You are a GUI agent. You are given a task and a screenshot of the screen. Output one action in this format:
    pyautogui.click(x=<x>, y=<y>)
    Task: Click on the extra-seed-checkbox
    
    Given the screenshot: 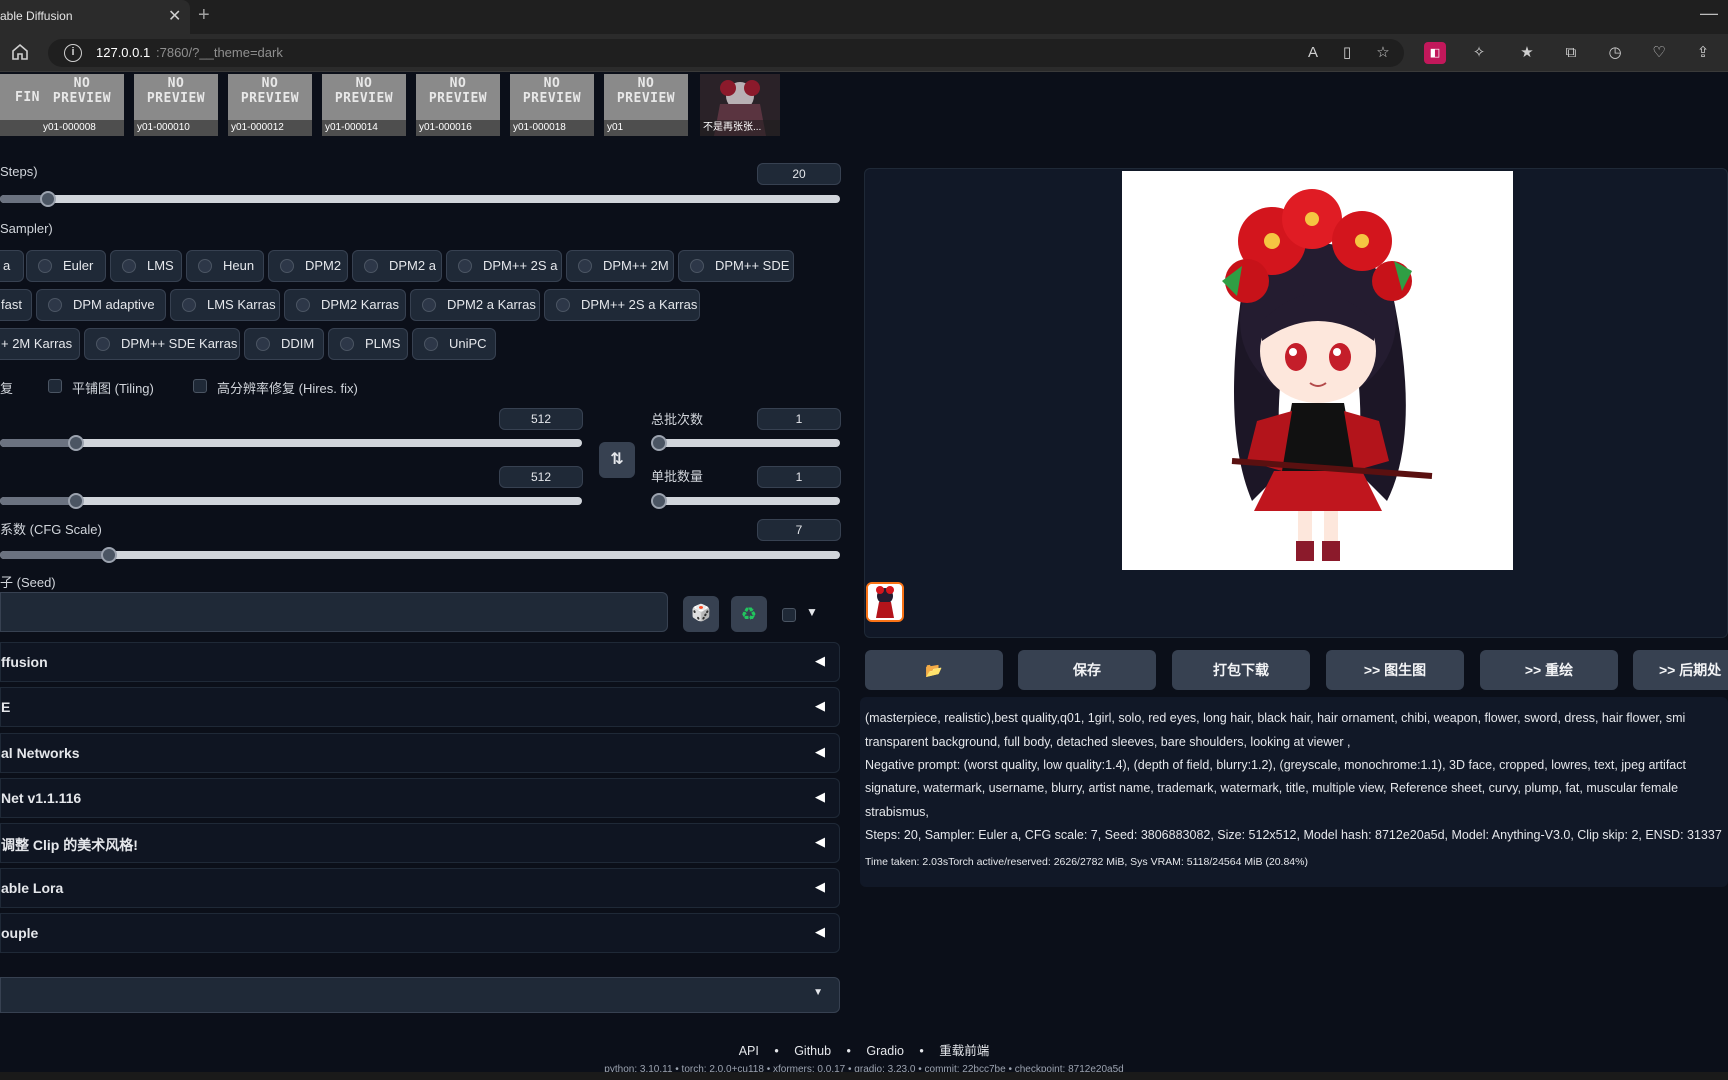 What is the action you would take?
    pyautogui.click(x=789, y=615)
    